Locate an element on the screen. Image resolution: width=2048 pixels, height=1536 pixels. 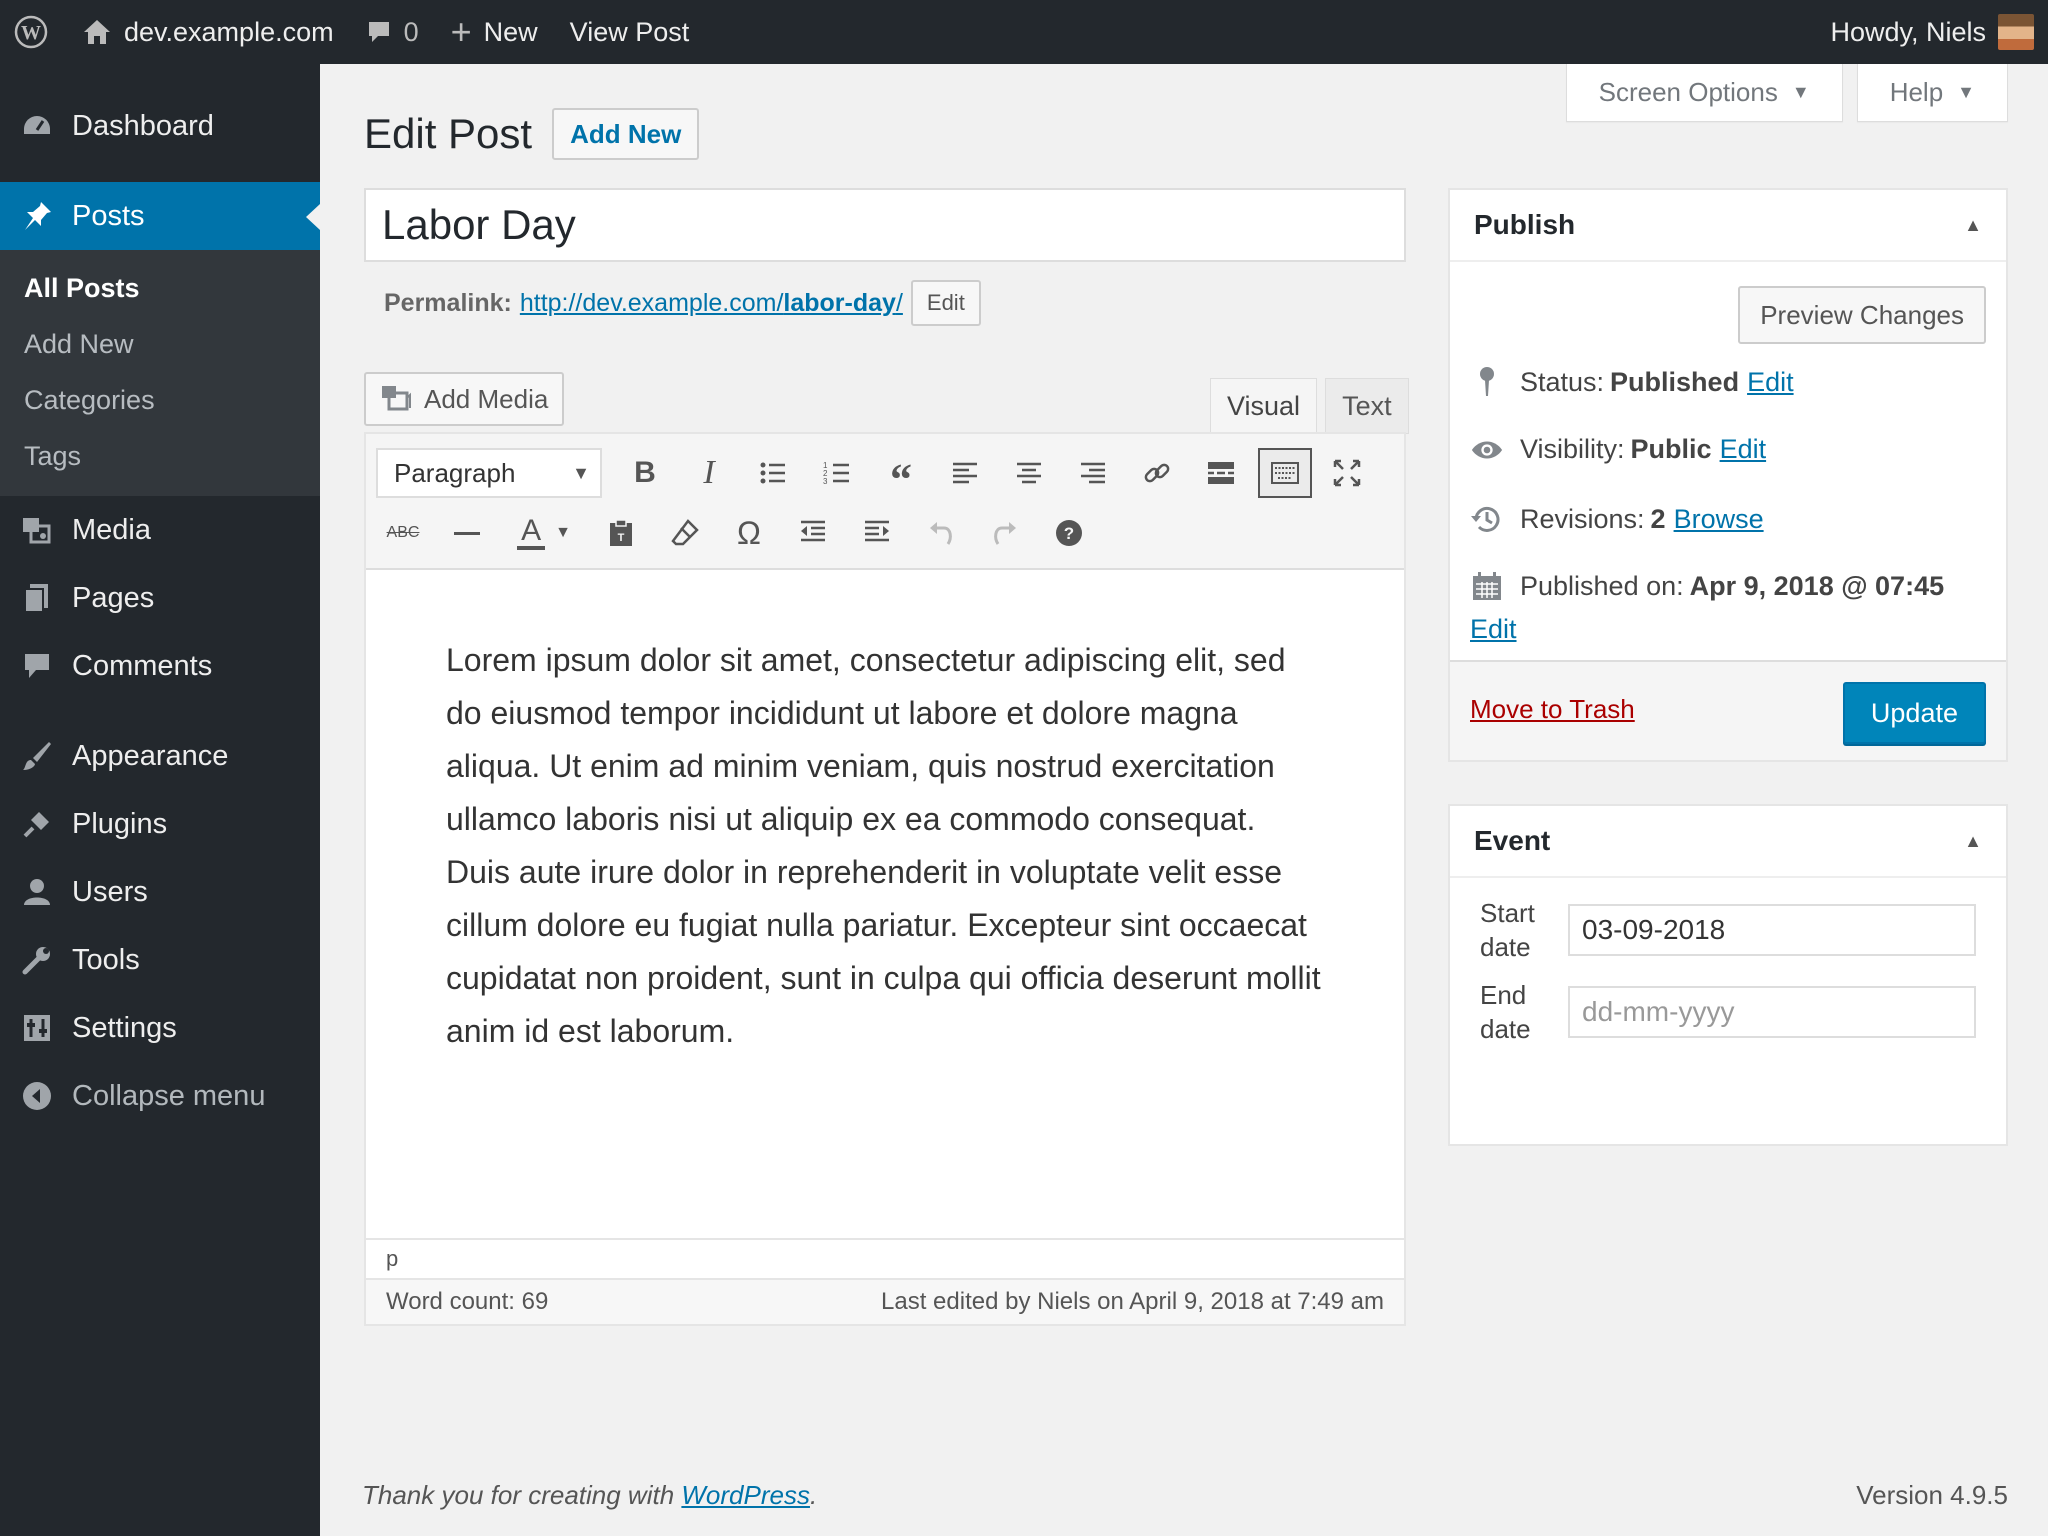
add-new-button: Add New is located at coordinates (626, 134).